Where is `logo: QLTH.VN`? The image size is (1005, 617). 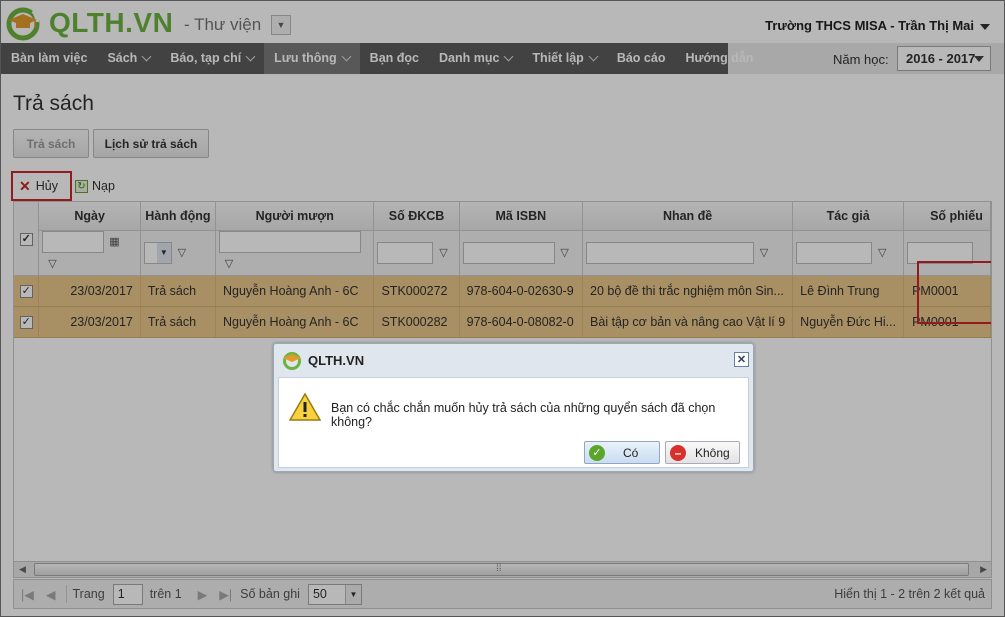 logo: QLTH.VN is located at coordinates (89, 23).